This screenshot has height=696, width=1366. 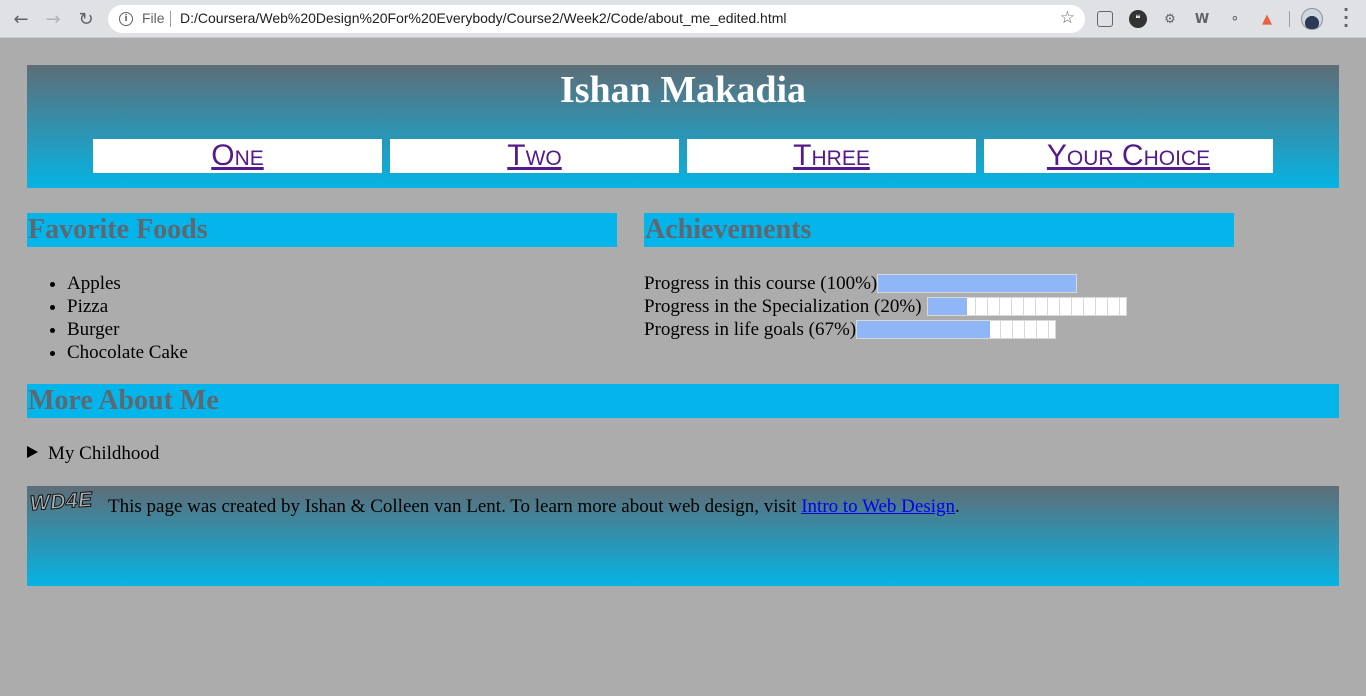 I want to click on w-icon: W, so click(x=1202, y=19).